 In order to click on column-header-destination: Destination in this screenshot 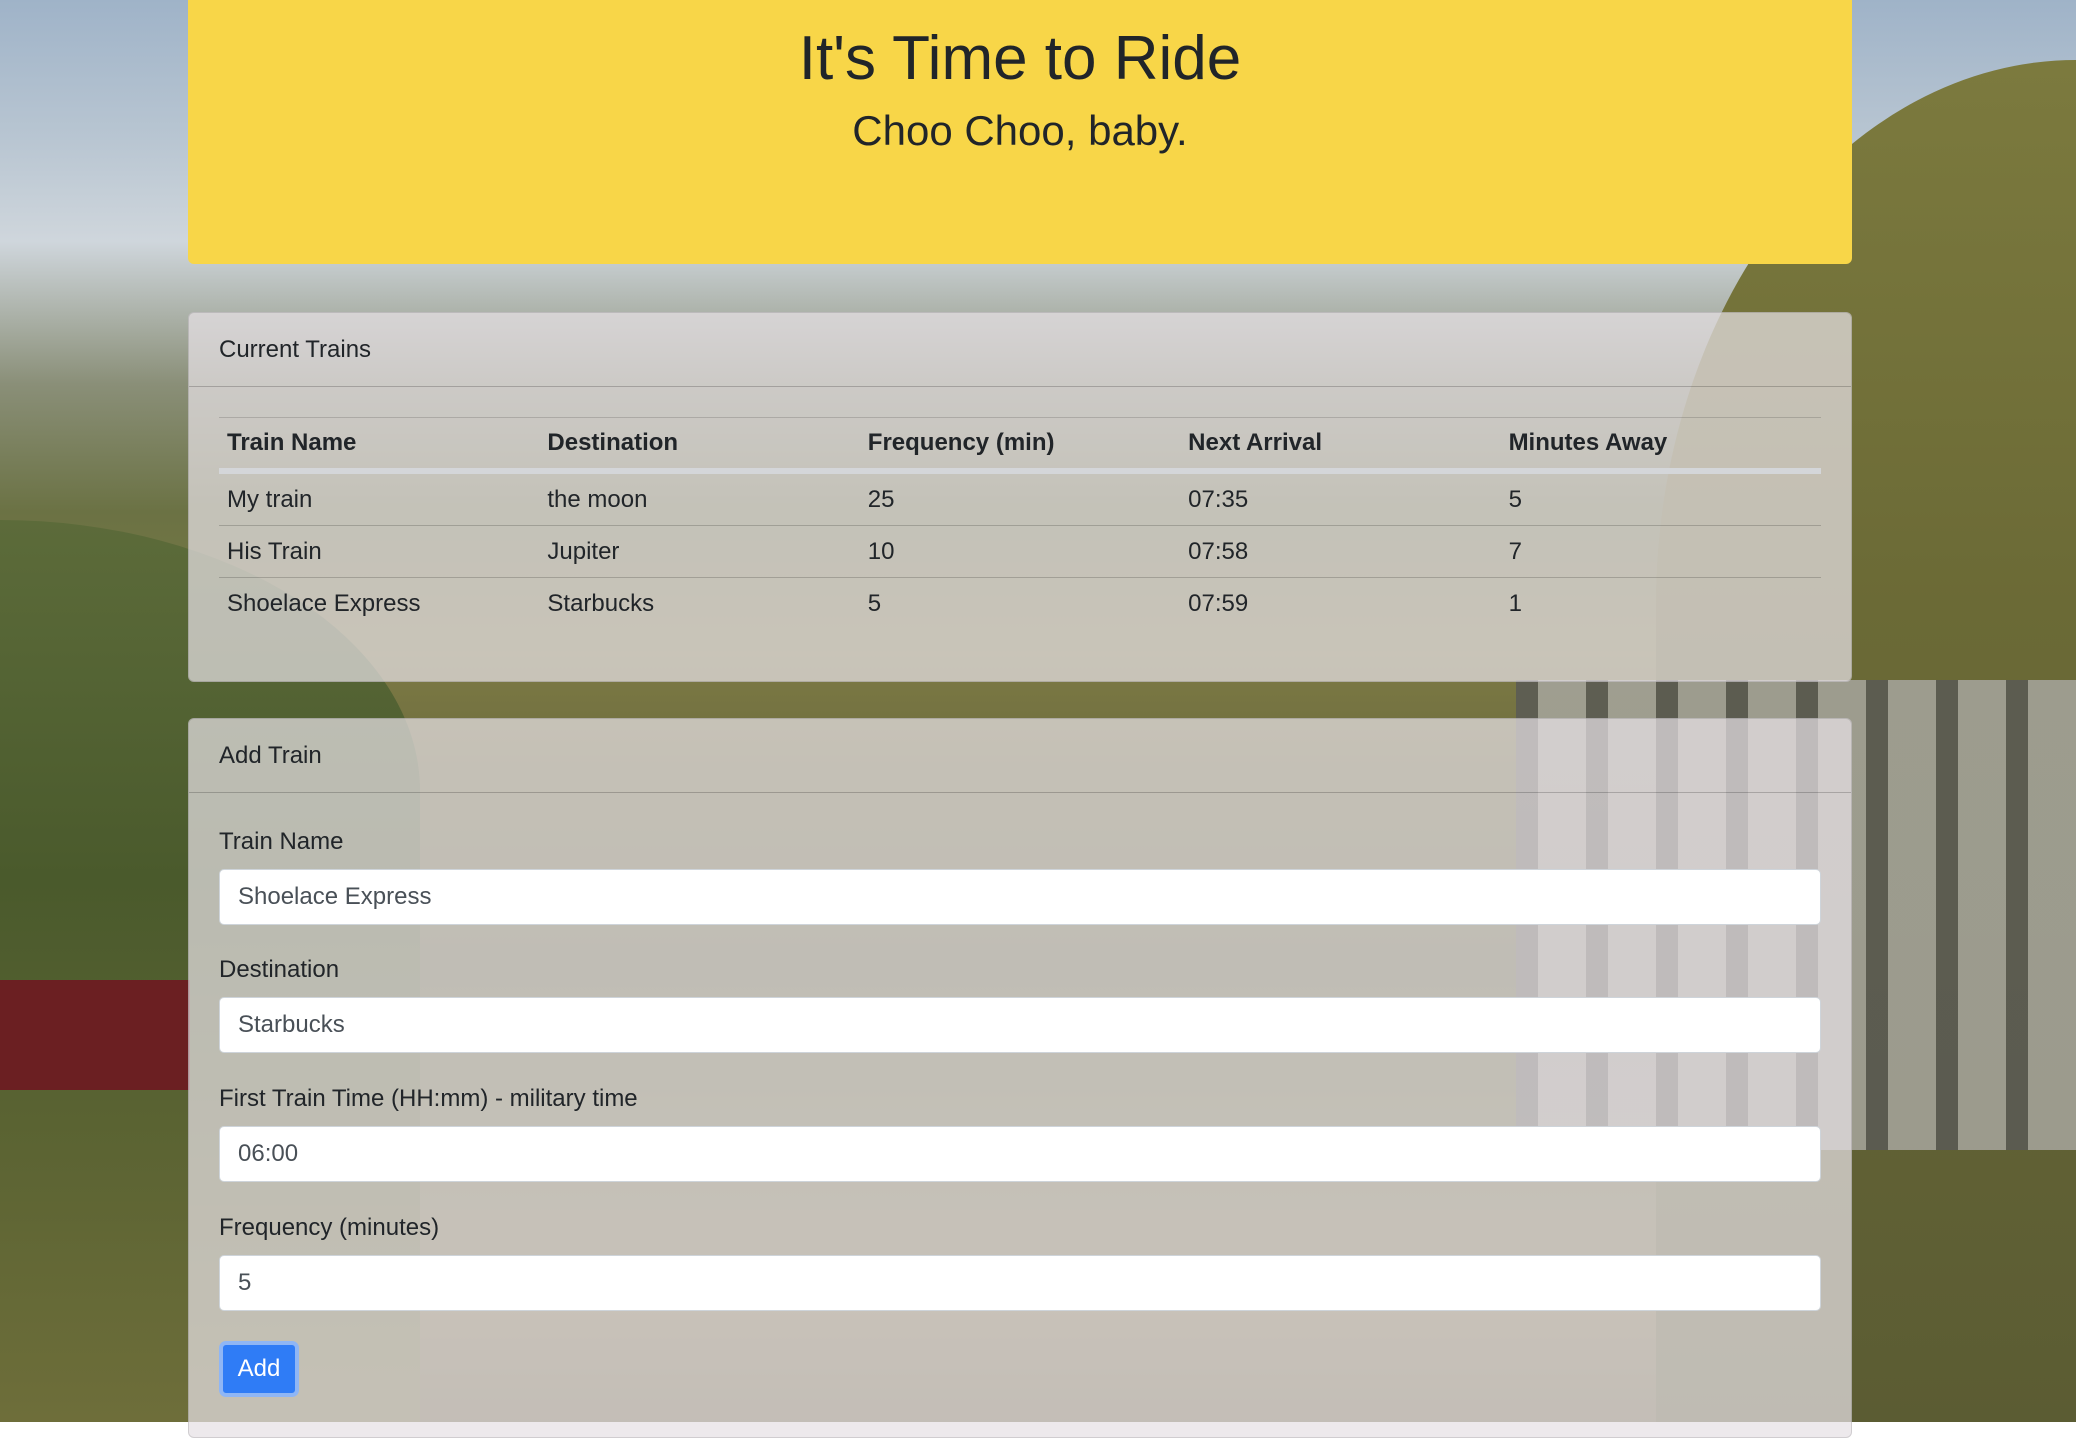, I will do `click(699, 445)`.